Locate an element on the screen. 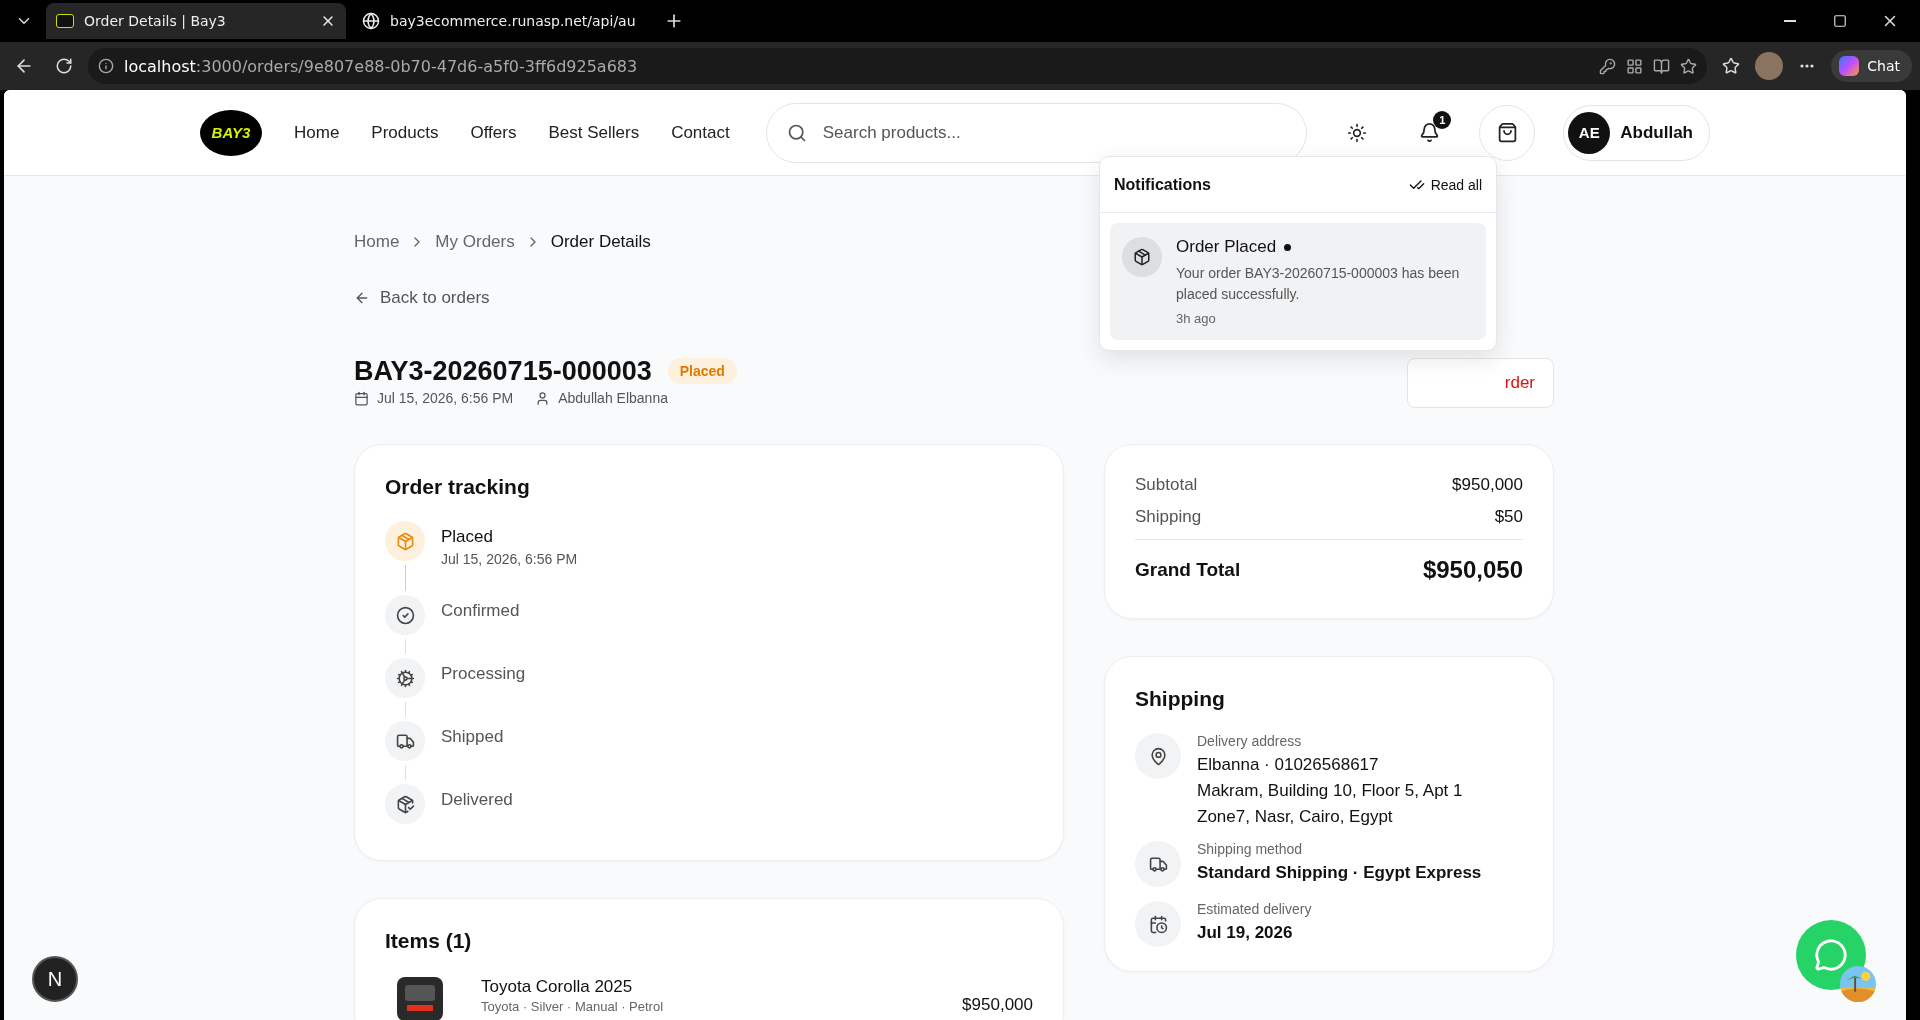  detail-value: Standard Shipping · Egypt Express is located at coordinates (1339, 873).